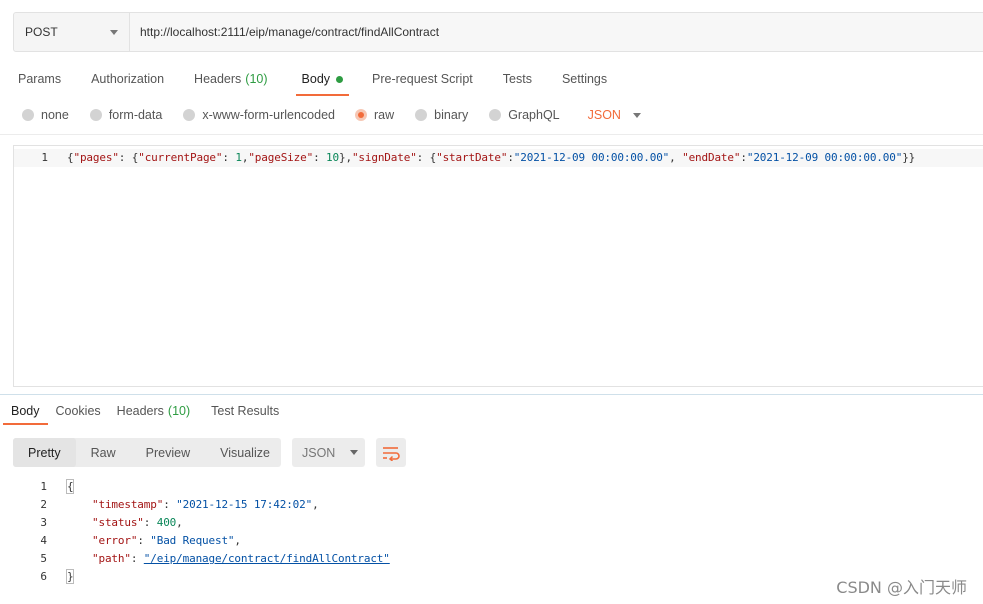  I want to click on tab-tests: Tests, so click(517, 79).